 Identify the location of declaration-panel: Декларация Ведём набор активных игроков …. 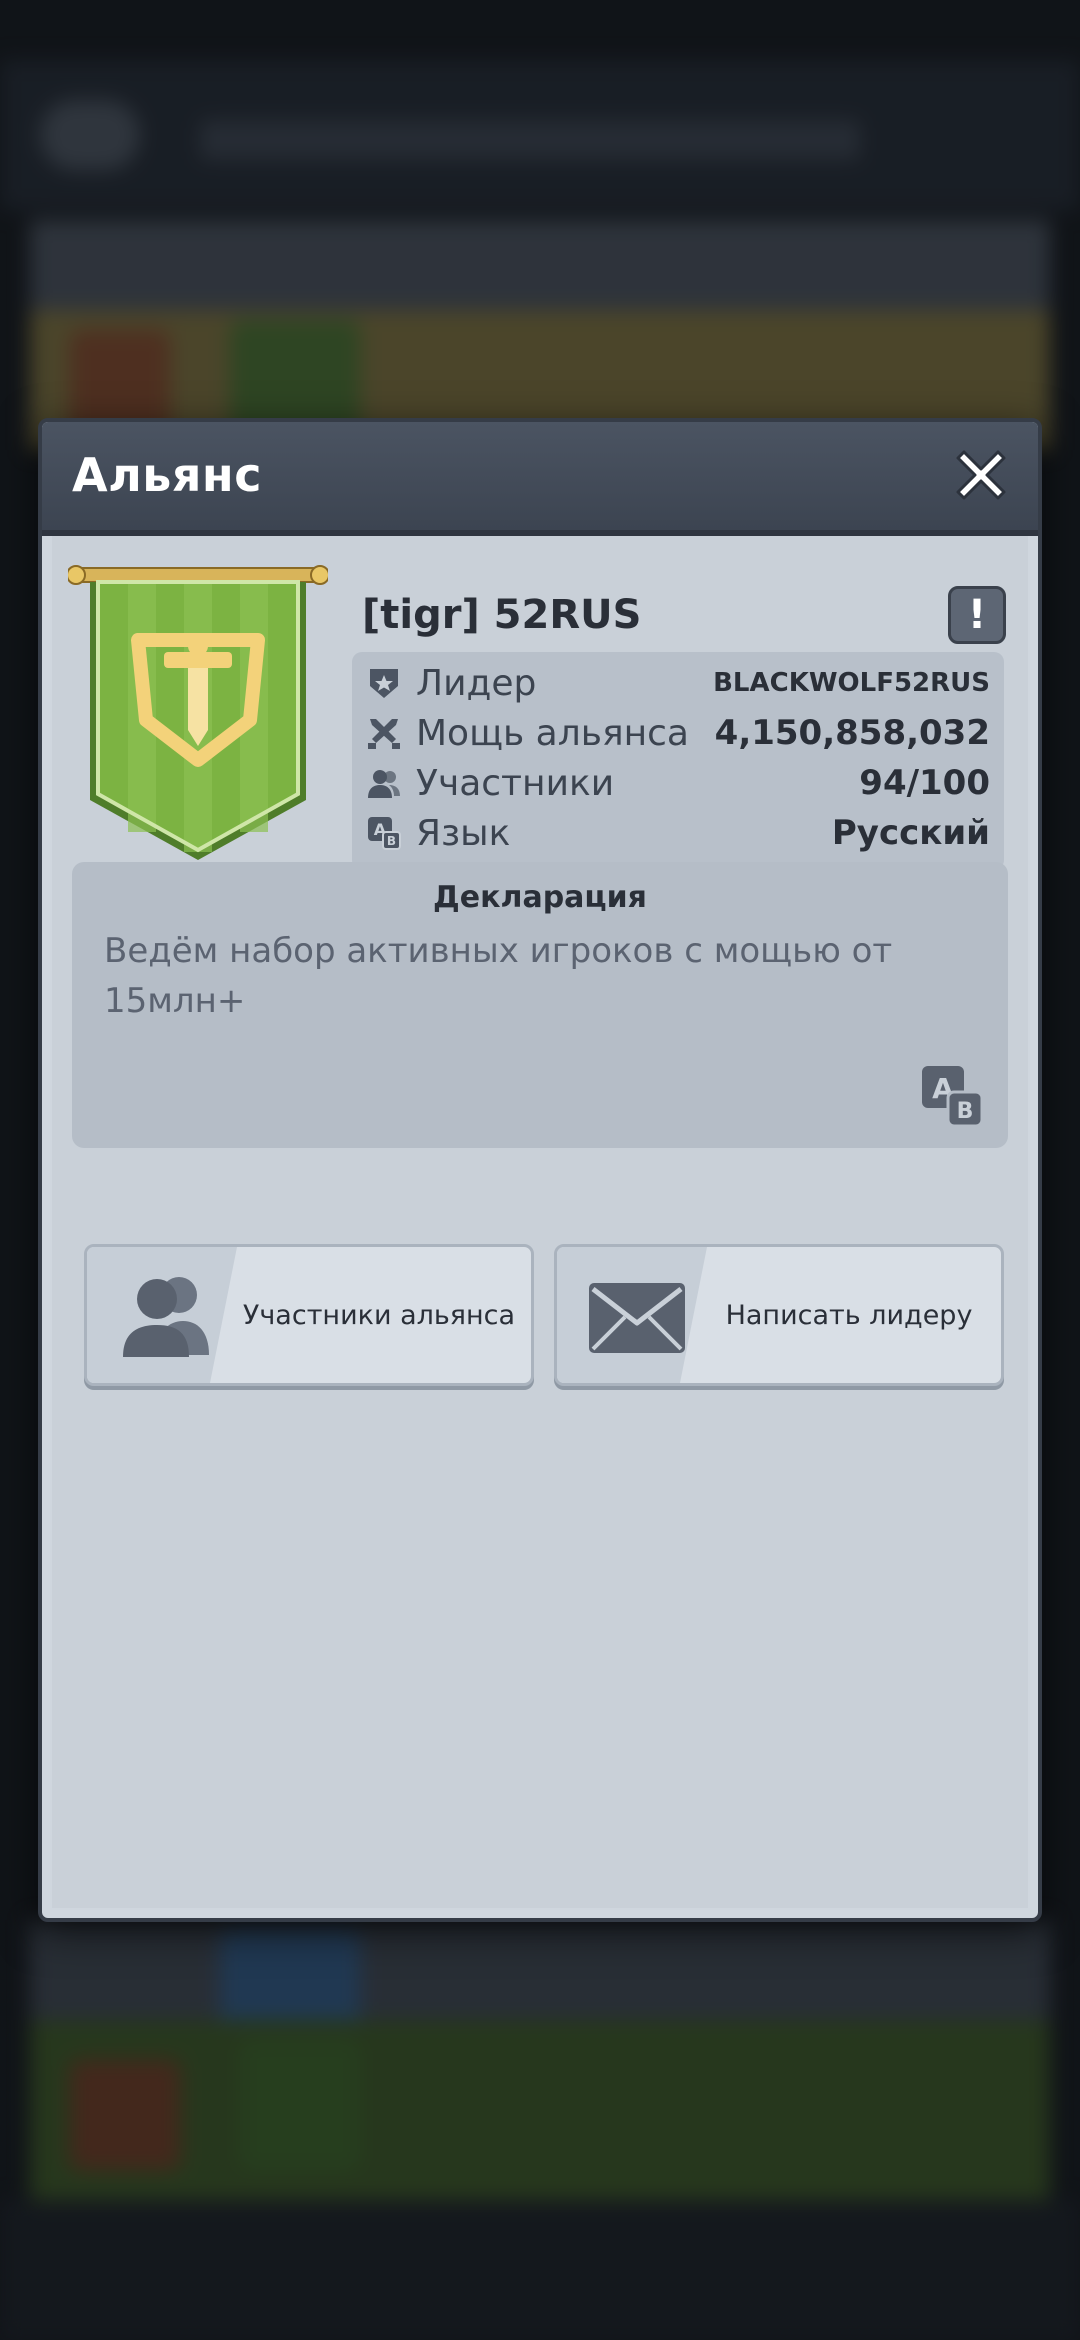
(540, 1005).